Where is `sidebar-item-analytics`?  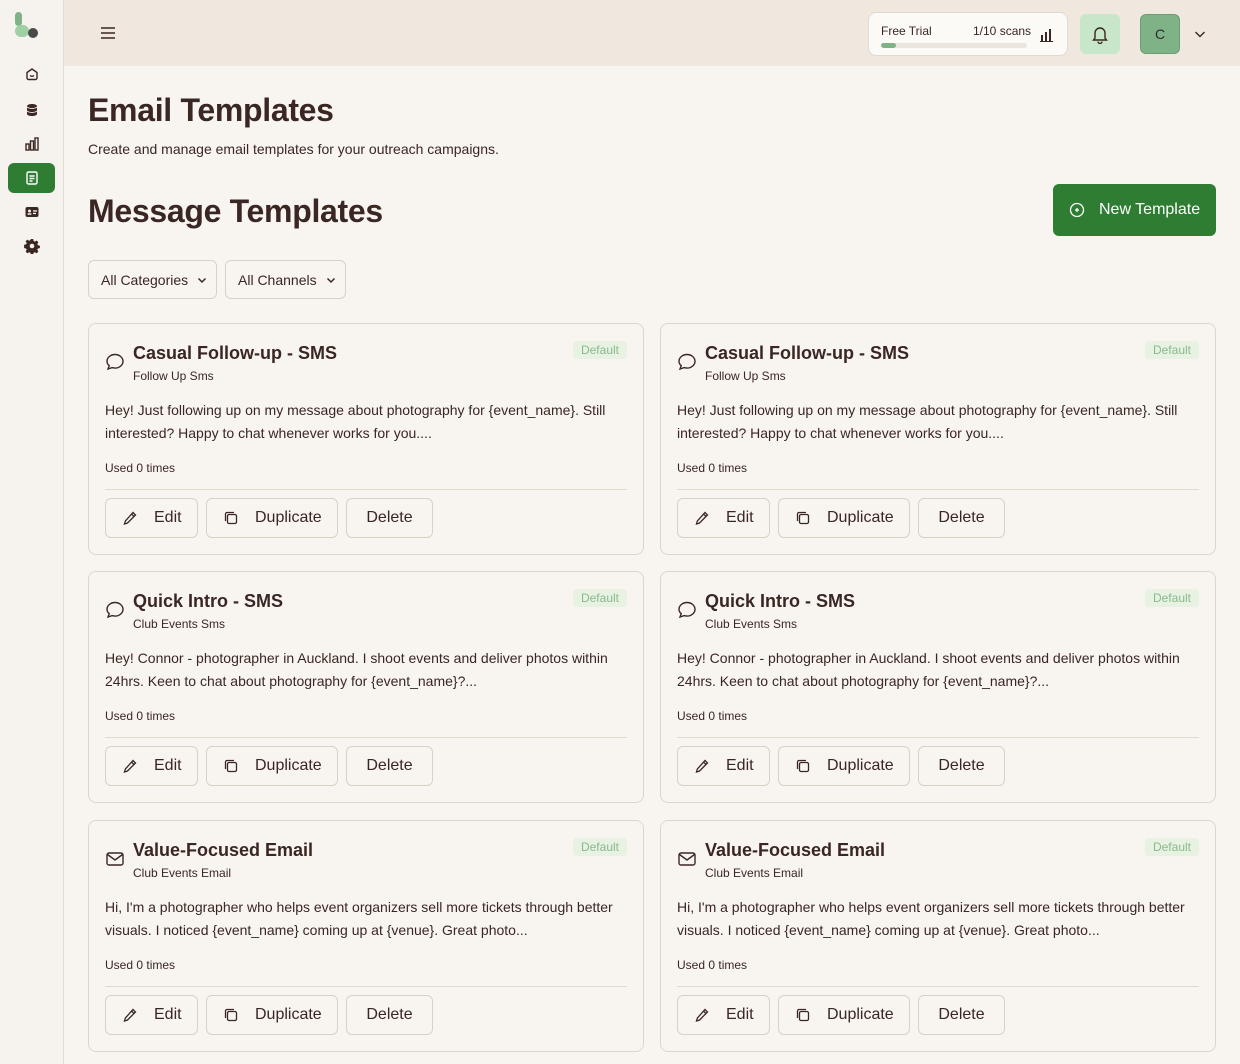
sidebar-item-analytics is located at coordinates (31, 144).